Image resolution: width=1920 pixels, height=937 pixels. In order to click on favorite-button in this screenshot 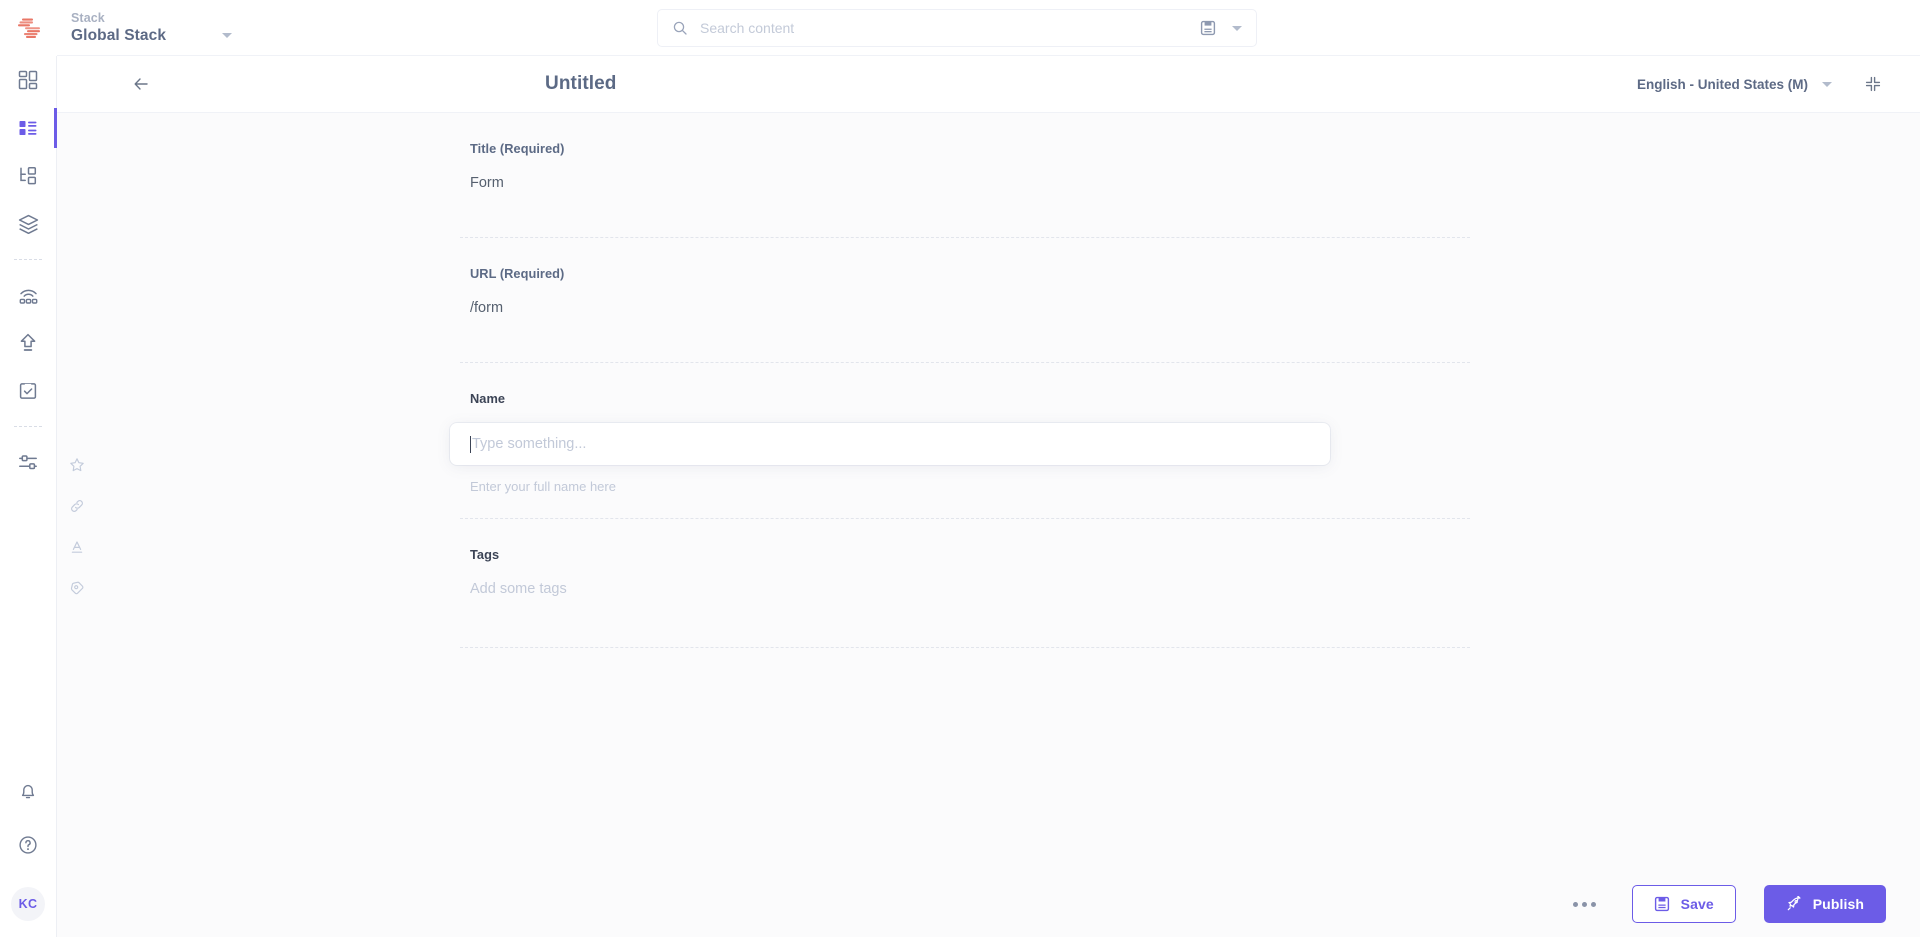, I will do `click(77, 465)`.